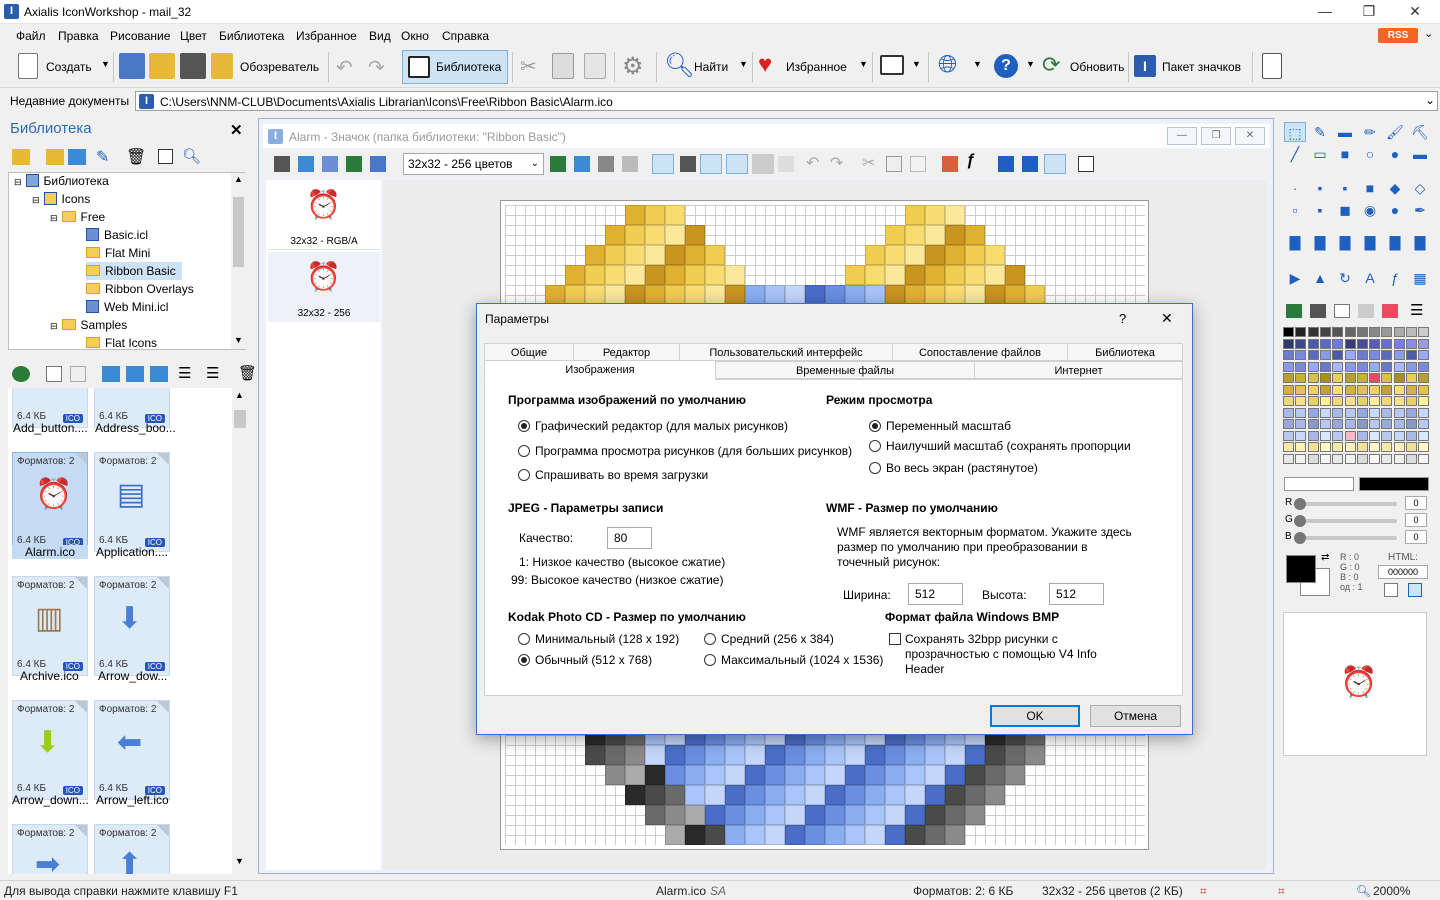 The width and height of the screenshot is (1440, 900). What do you see at coordinates (1145, 66) in the screenshot?
I see `icon-pack-icon: I` at bounding box center [1145, 66].